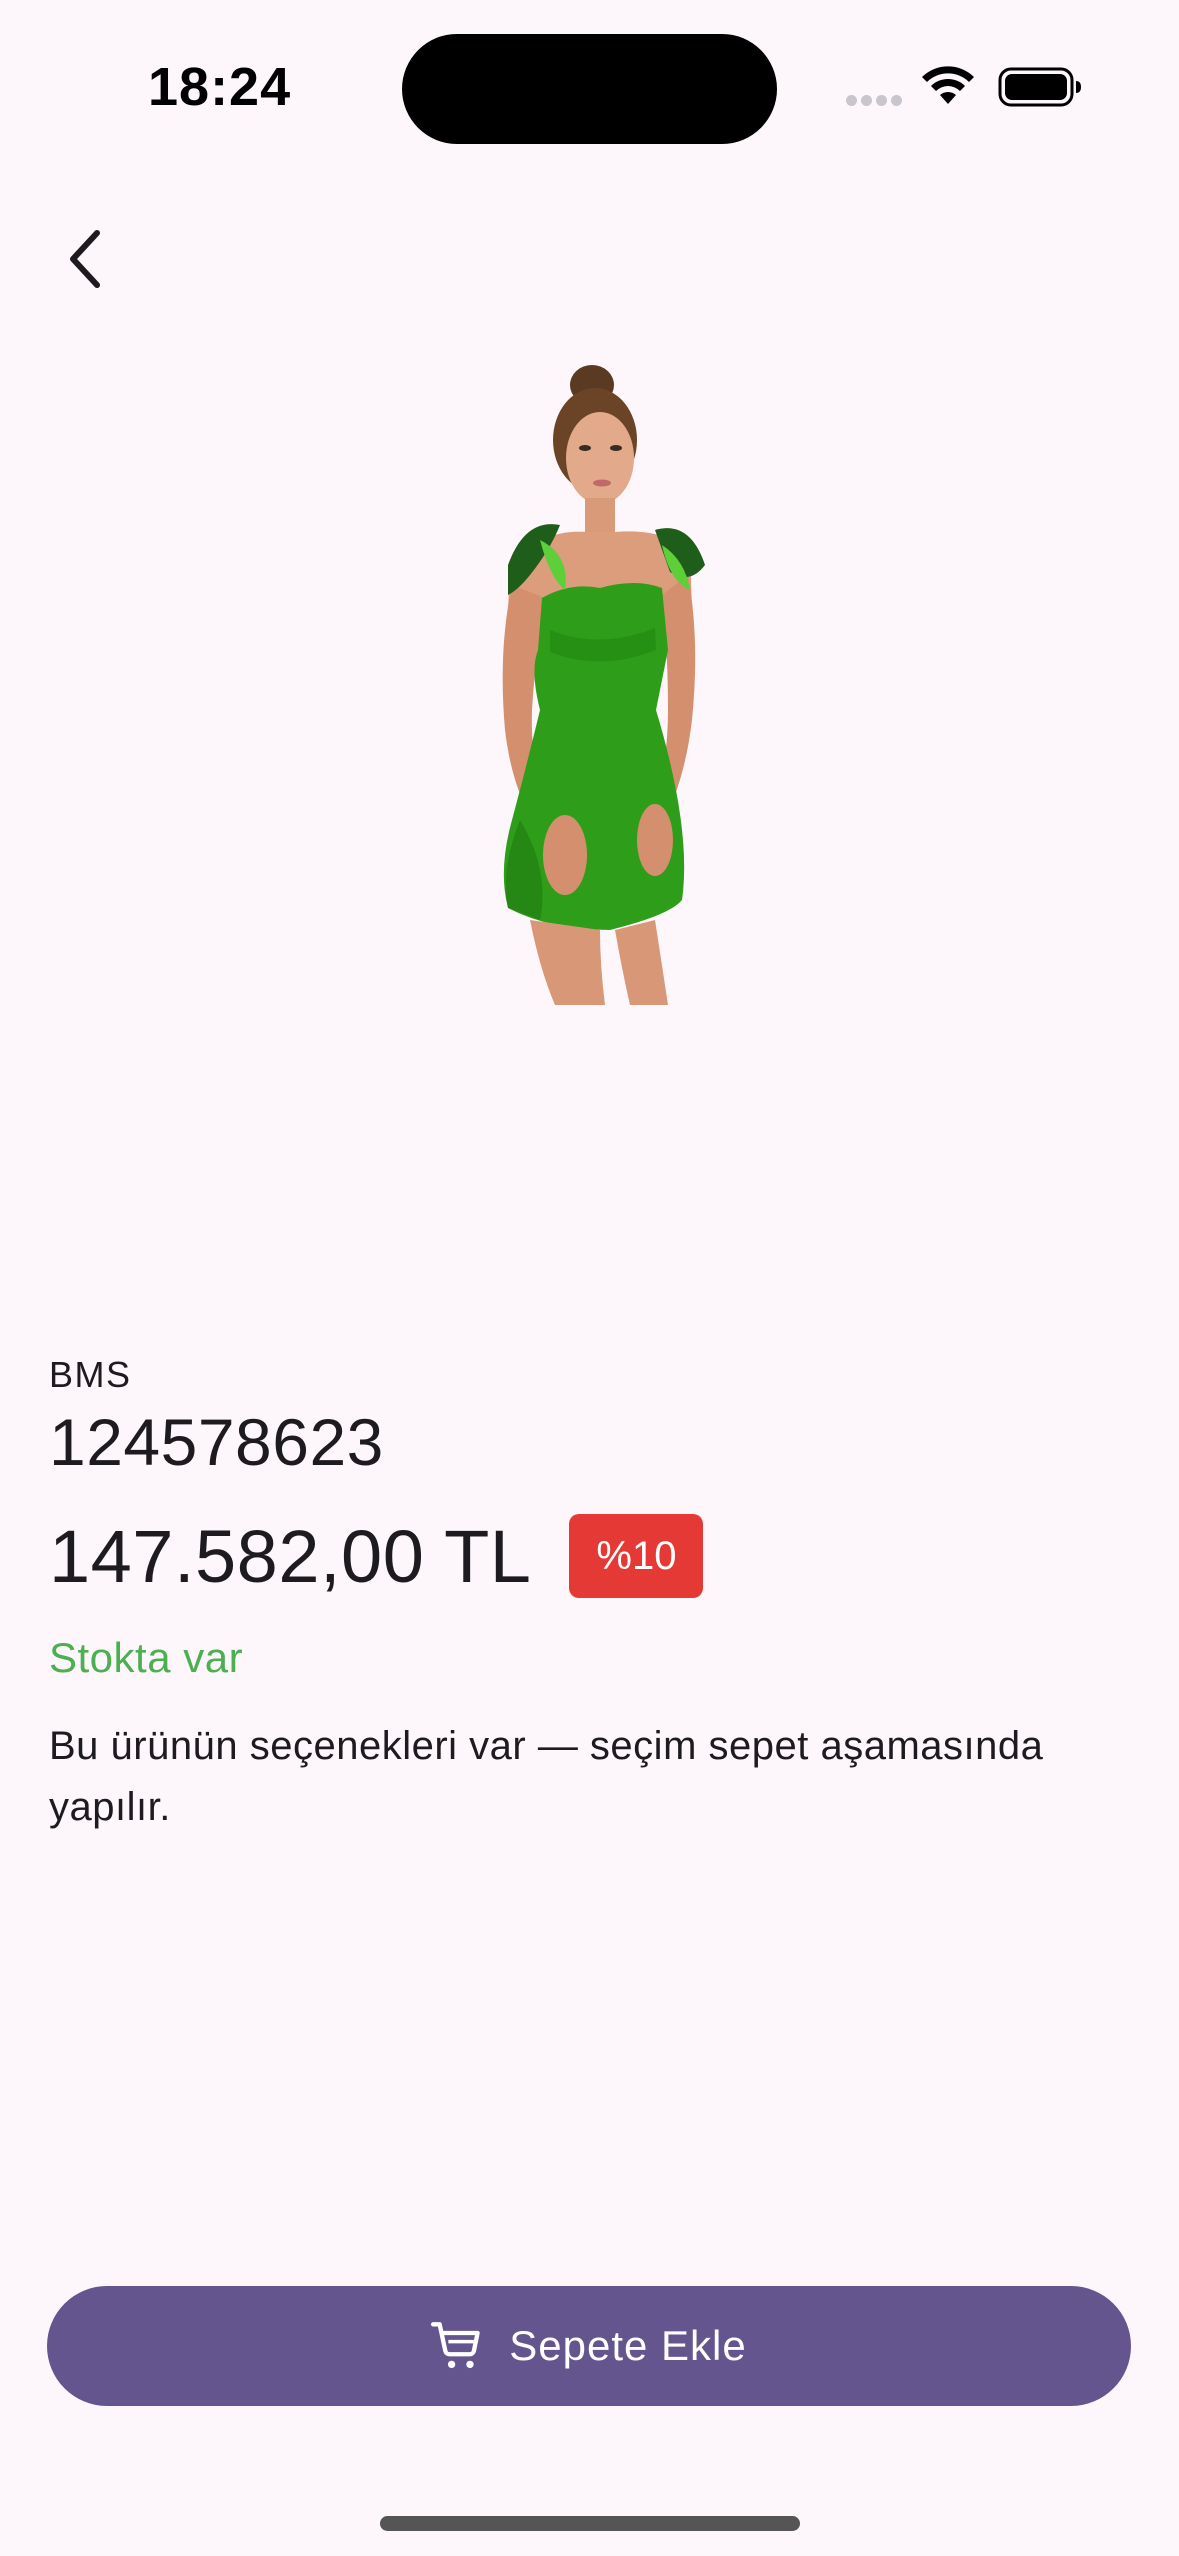 The height and width of the screenshot is (2556, 1179). Describe the element at coordinates (90, 1374) in the screenshot. I see `product-brand: BMS` at that location.